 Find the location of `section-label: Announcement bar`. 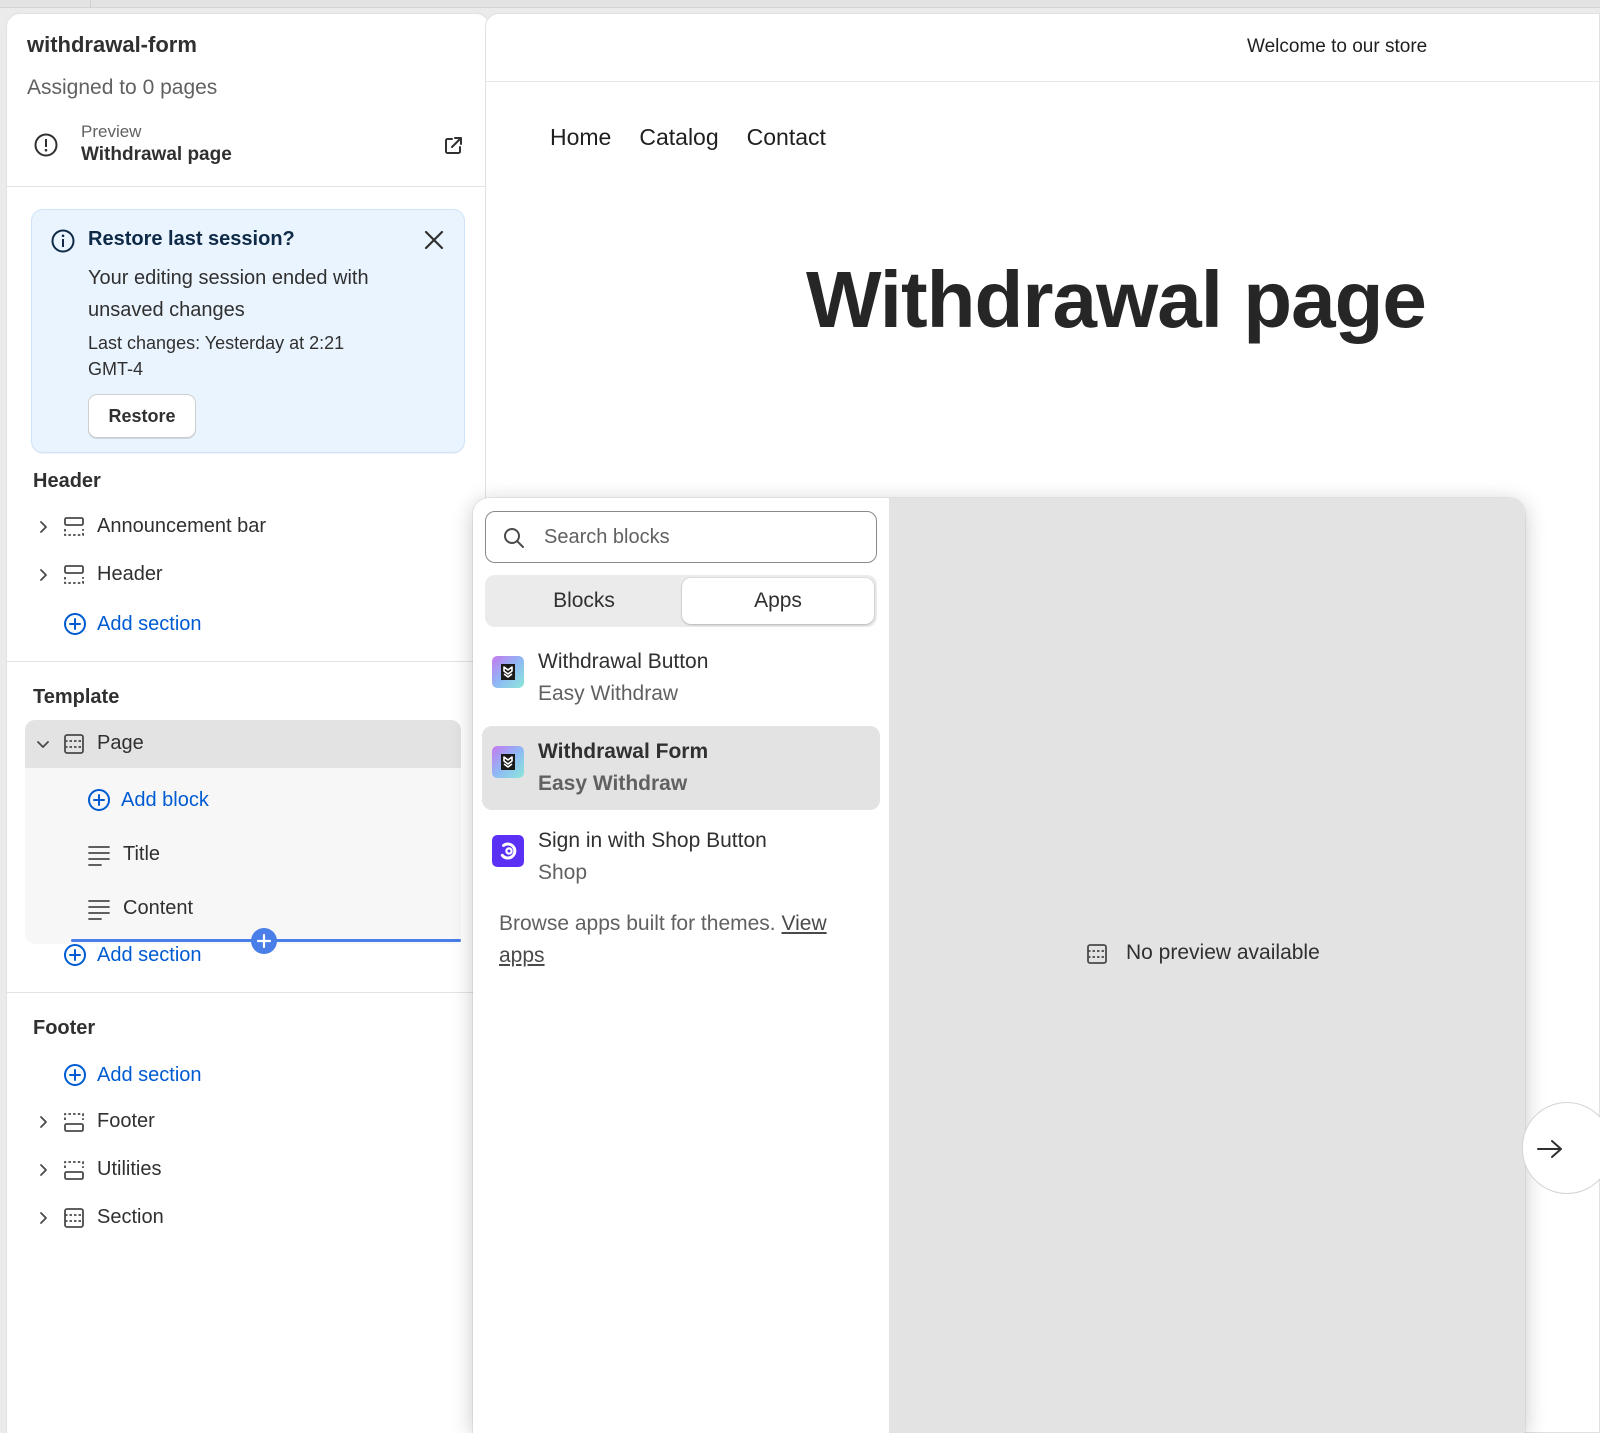

section-label: Announcement bar is located at coordinates (182, 526).